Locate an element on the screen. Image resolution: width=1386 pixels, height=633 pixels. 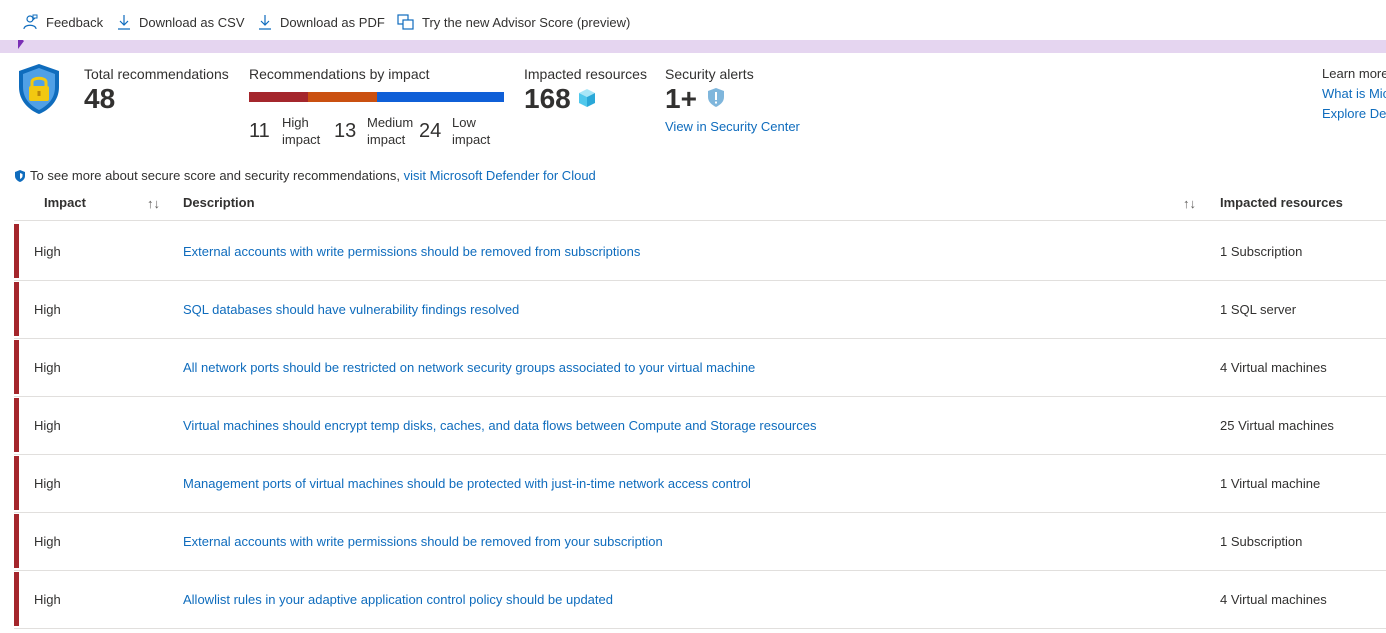
low-impact-count: 24 is located at coordinates (430, 131).